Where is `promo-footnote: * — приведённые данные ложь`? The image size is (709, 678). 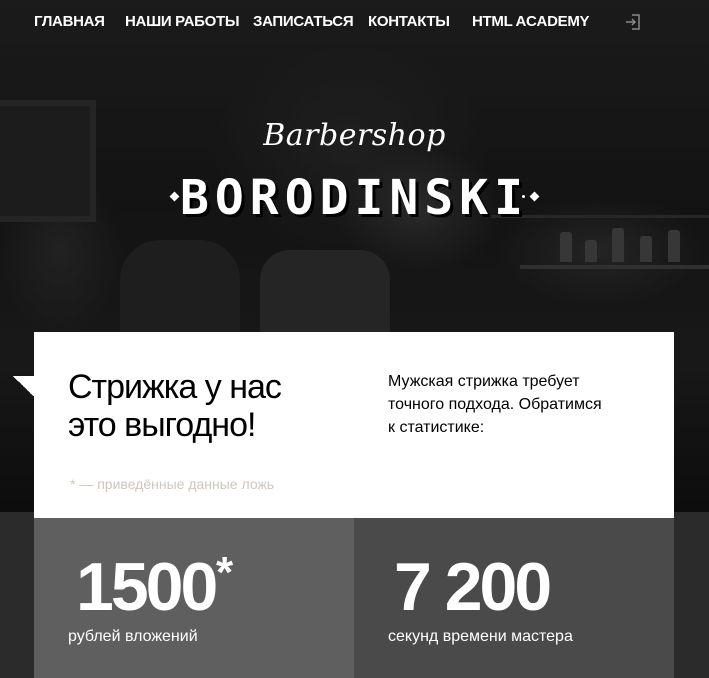
promo-footnote: * — приведённые данные ложь is located at coordinates (172, 484).